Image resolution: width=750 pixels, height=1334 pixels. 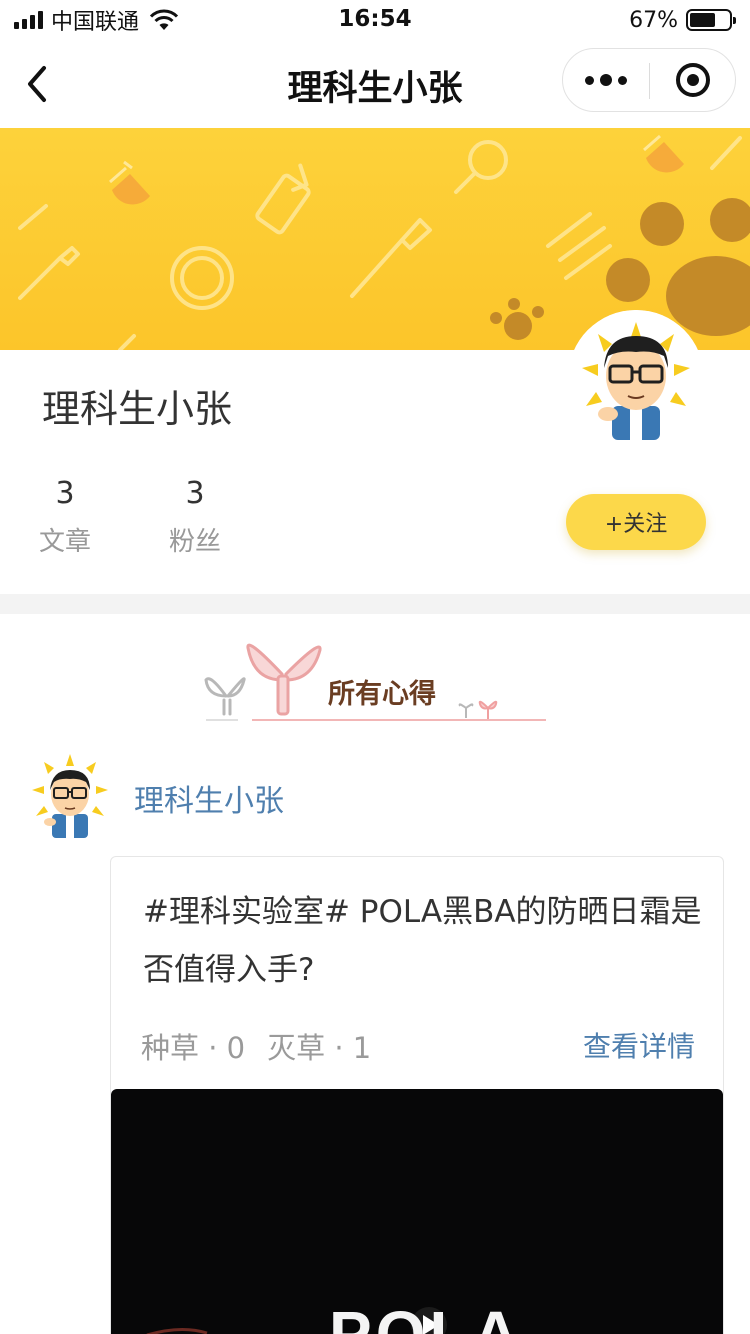 What do you see at coordinates (682, 20) in the screenshot?
I see `status-right: 67%` at bounding box center [682, 20].